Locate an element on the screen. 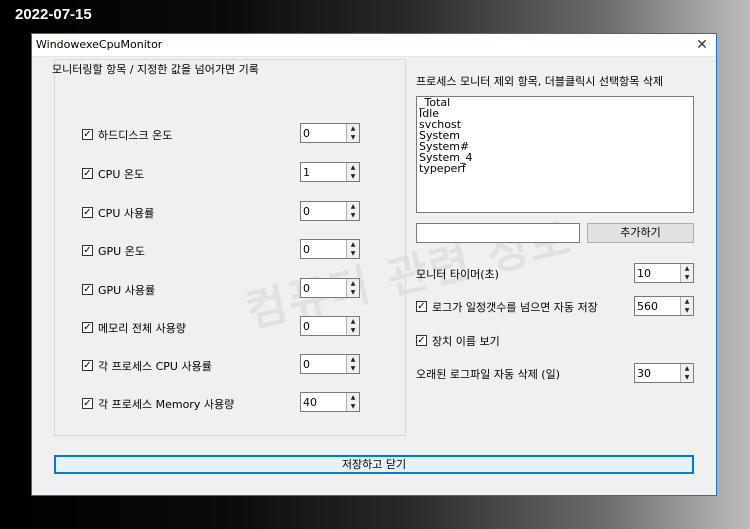 This screenshot has height=529, width=750. exclude-add-input is located at coordinates (498, 233).